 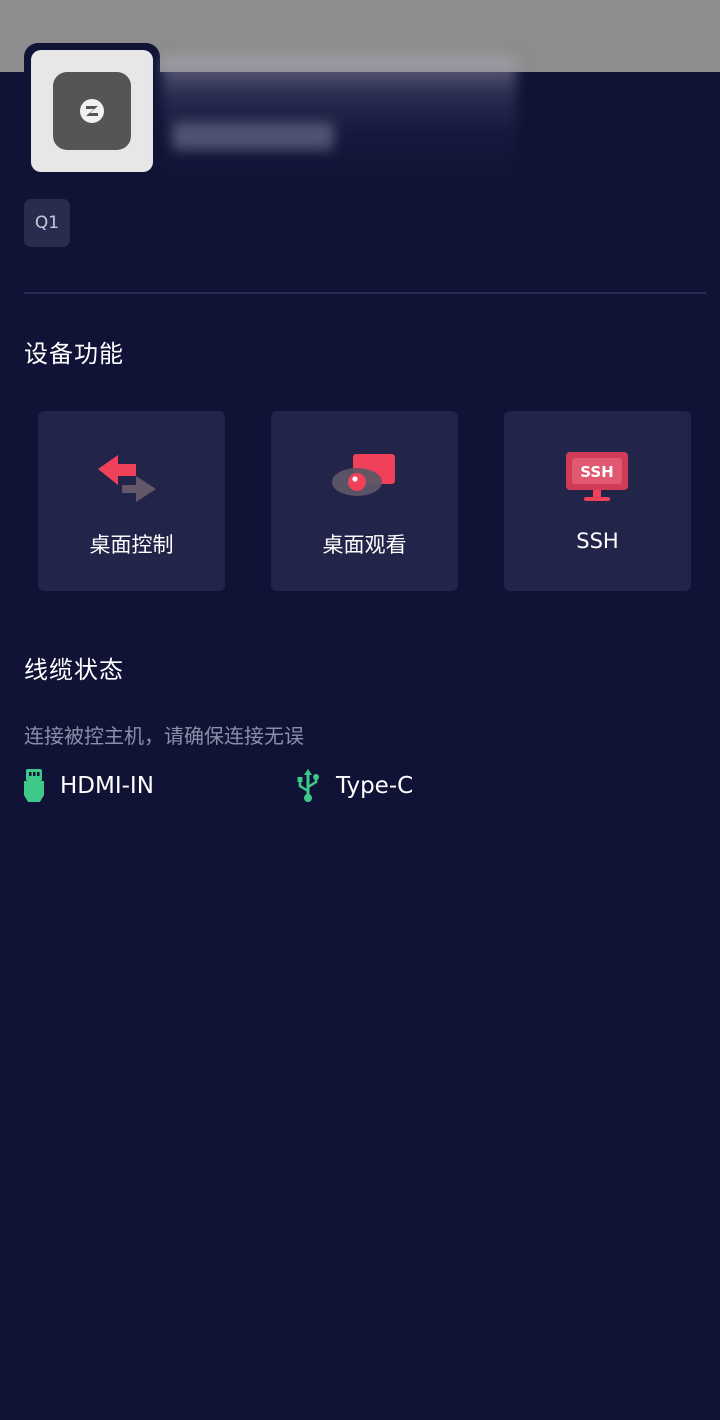 What do you see at coordinates (363, 475) in the screenshot?
I see `desktop-view-icon` at bounding box center [363, 475].